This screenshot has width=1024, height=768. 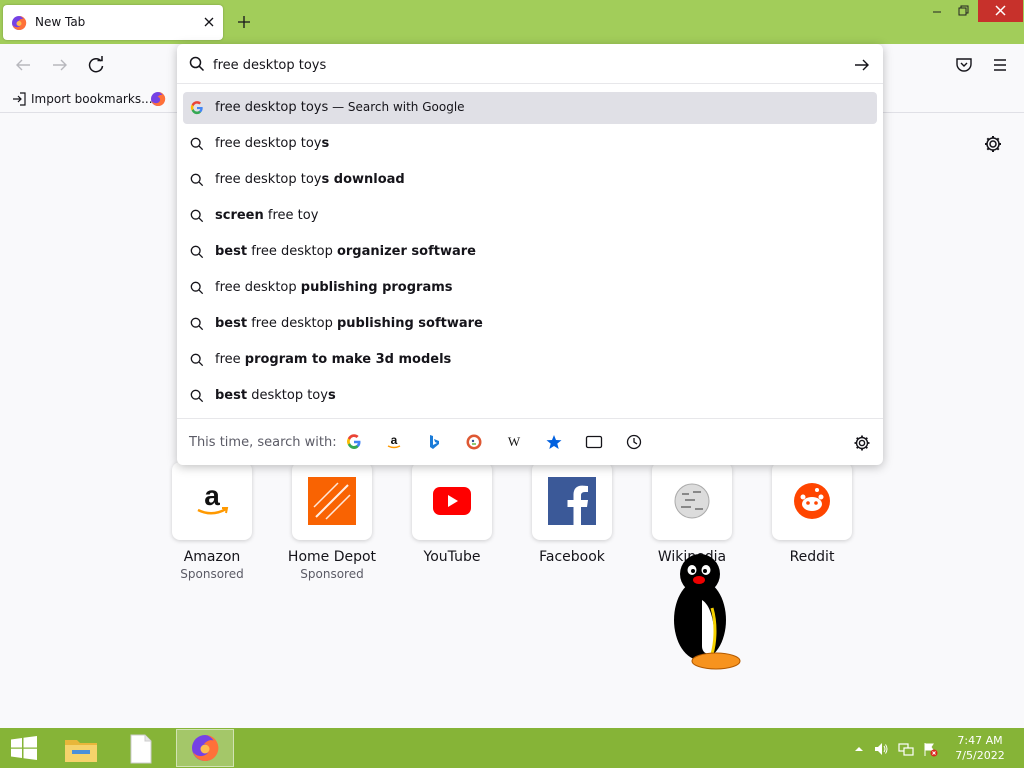 What do you see at coordinates (333, 359) in the screenshot?
I see `suggestion-text: free program to make 3d models` at bounding box center [333, 359].